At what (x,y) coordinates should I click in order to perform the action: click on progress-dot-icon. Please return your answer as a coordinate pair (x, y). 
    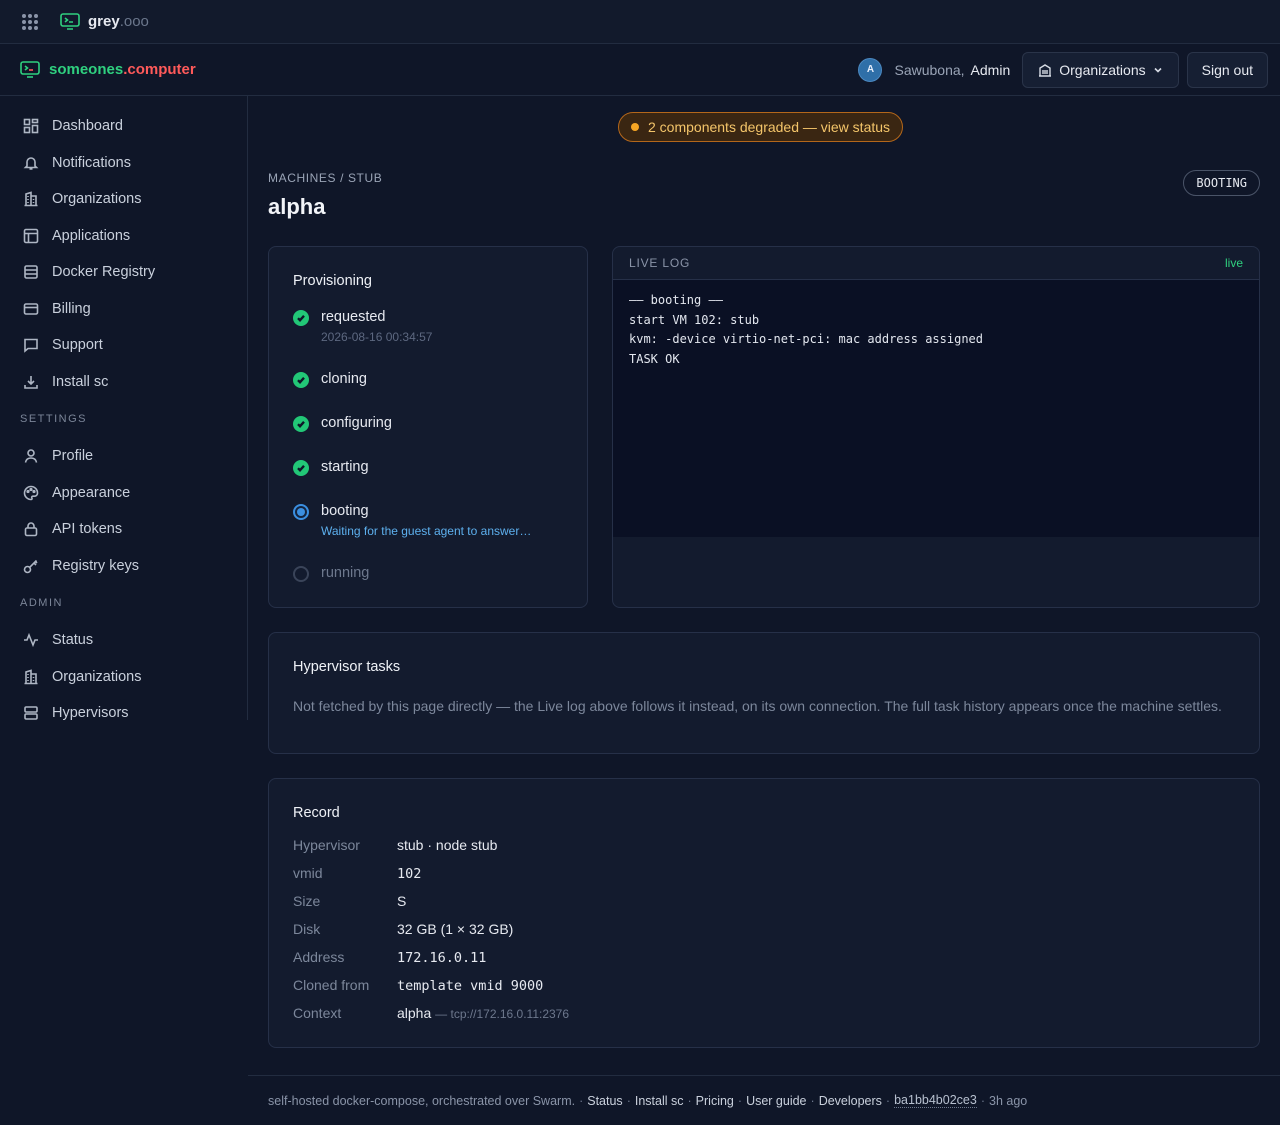
    Looking at the image, I should click on (301, 512).